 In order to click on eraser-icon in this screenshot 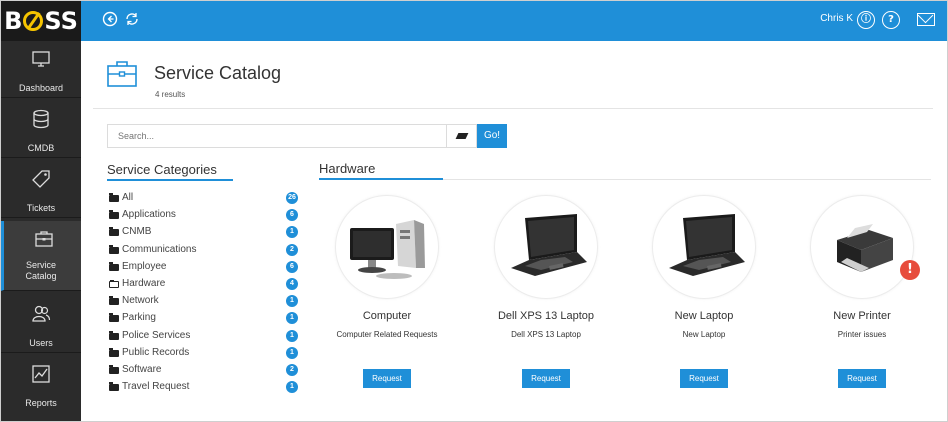, I will do `click(462, 136)`.